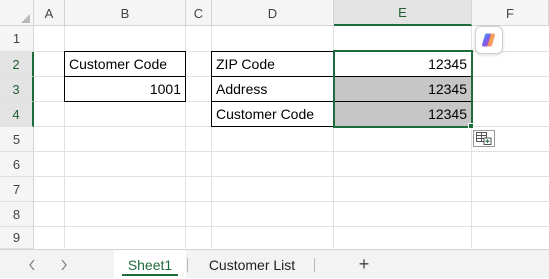 This screenshot has height=279, width=549. I want to click on select-all-corner, so click(17, 13).